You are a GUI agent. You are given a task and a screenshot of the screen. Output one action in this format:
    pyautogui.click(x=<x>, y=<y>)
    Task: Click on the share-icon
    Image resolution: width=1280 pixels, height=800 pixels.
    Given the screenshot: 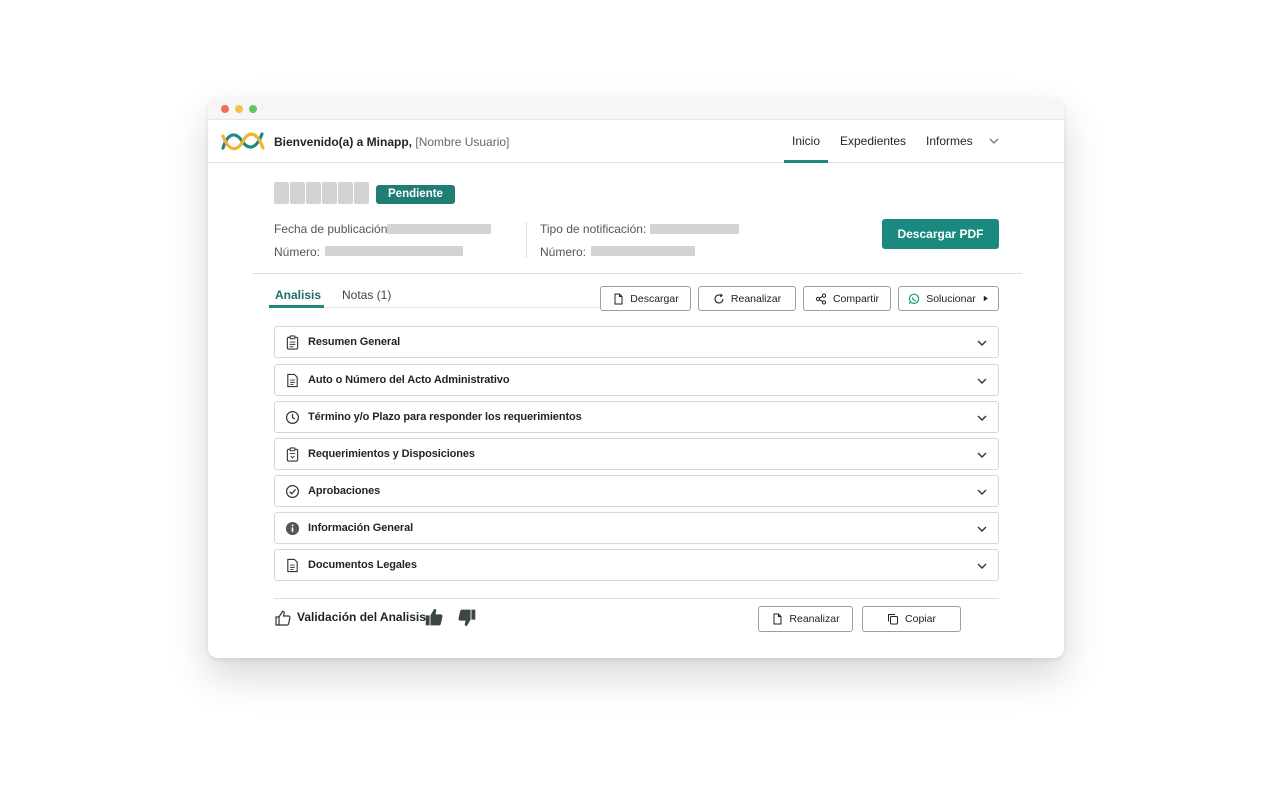 What is the action you would take?
    pyautogui.click(x=821, y=298)
    